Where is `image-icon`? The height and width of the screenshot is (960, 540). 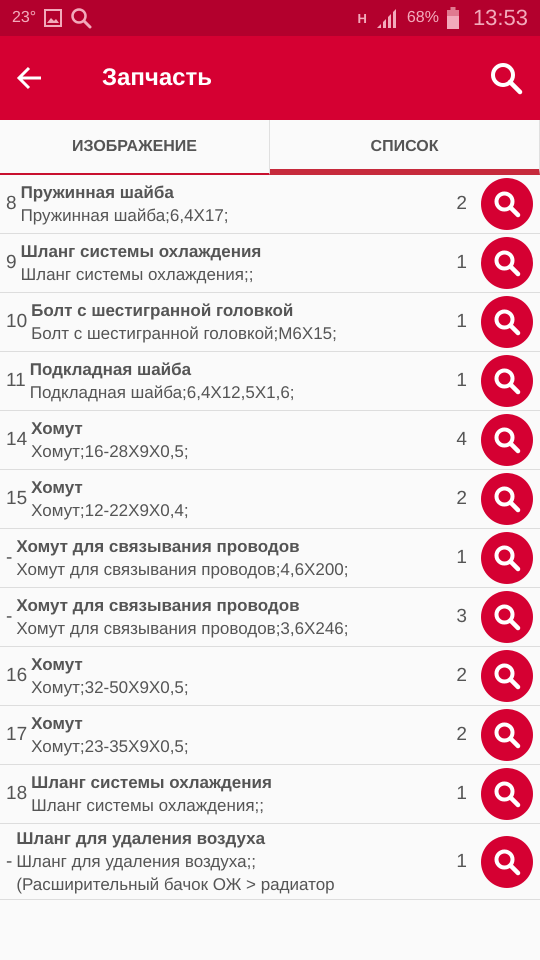
image-icon is located at coordinates (53, 18).